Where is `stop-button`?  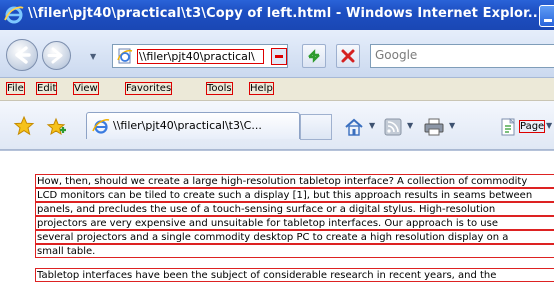
stop-button is located at coordinates (348, 56).